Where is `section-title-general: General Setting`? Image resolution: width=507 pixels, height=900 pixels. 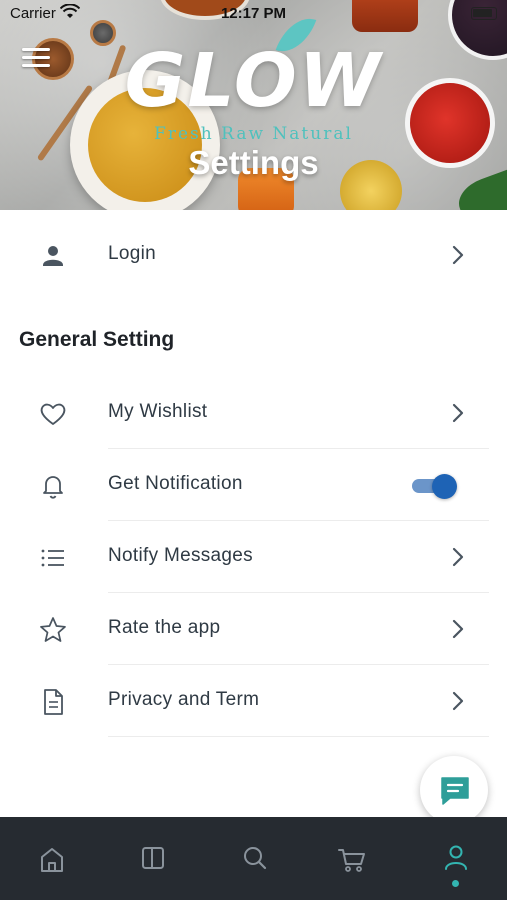
section-title-general: General Setting is located at coordinates (97, 339).